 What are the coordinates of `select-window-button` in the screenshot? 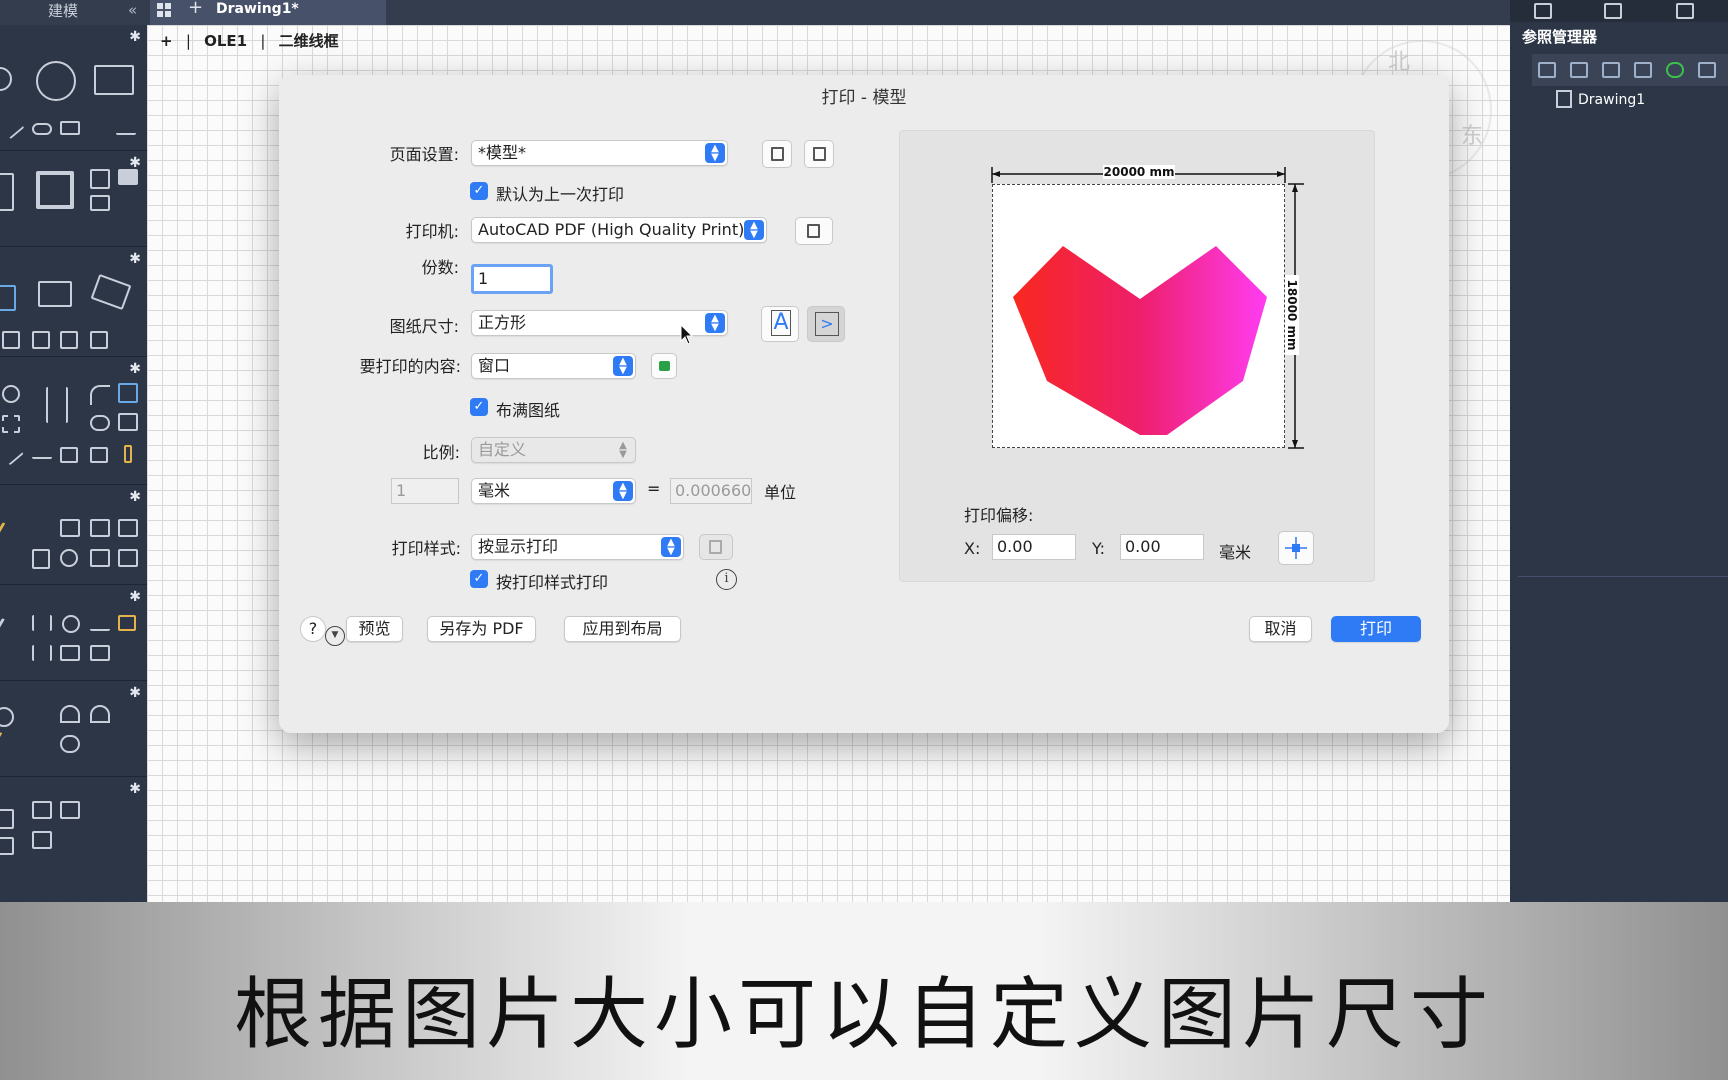 It's located at (664, 366).